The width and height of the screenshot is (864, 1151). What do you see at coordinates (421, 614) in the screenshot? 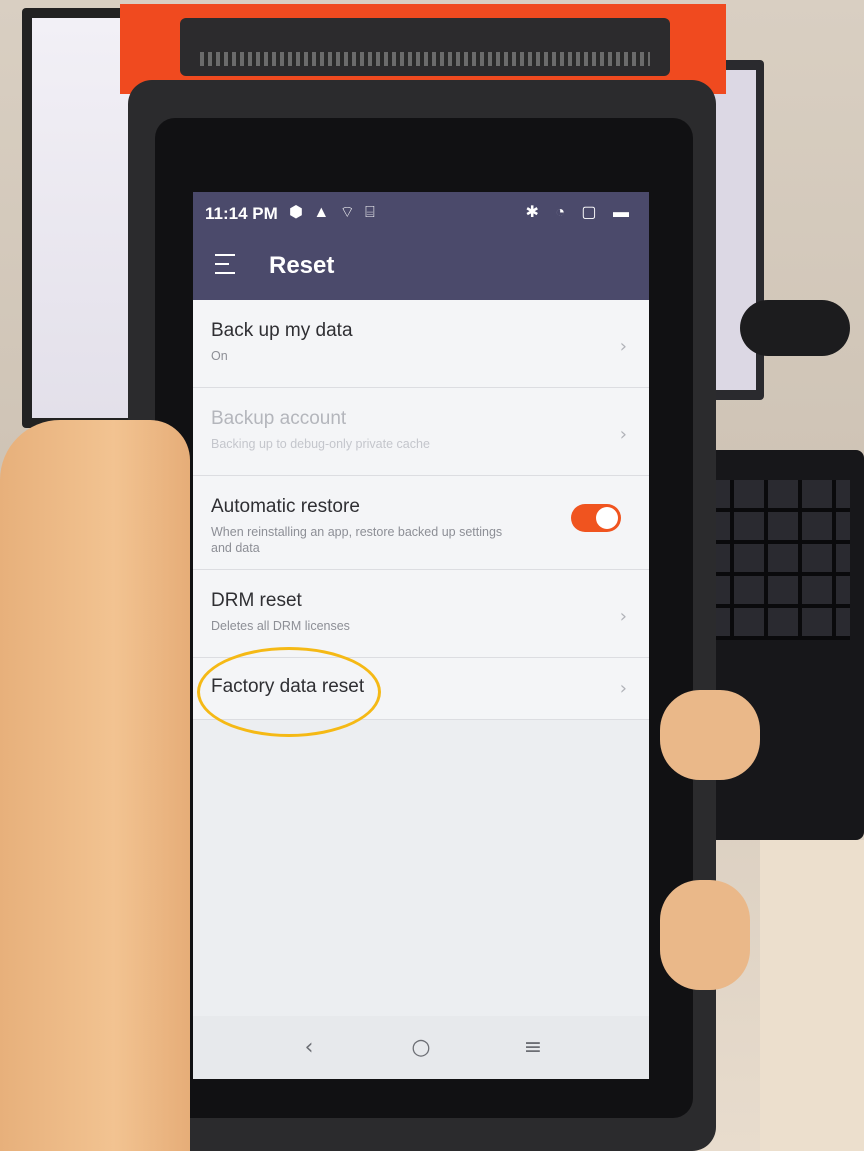
I see `setting-drm-reset: DRM reset Deletes all DRM licenses ›` at bounding box center [421, 614].